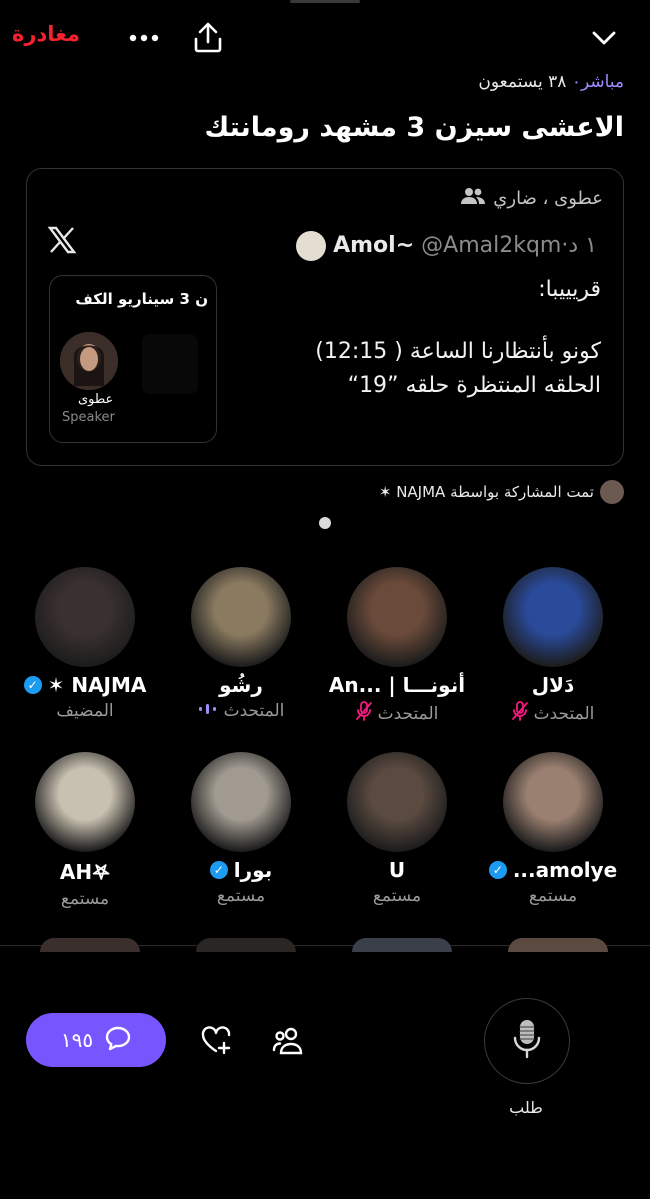  Describe the element at coordinates (569, 289) in the screenshot. I see `post-line: قريييبا:` at that location.